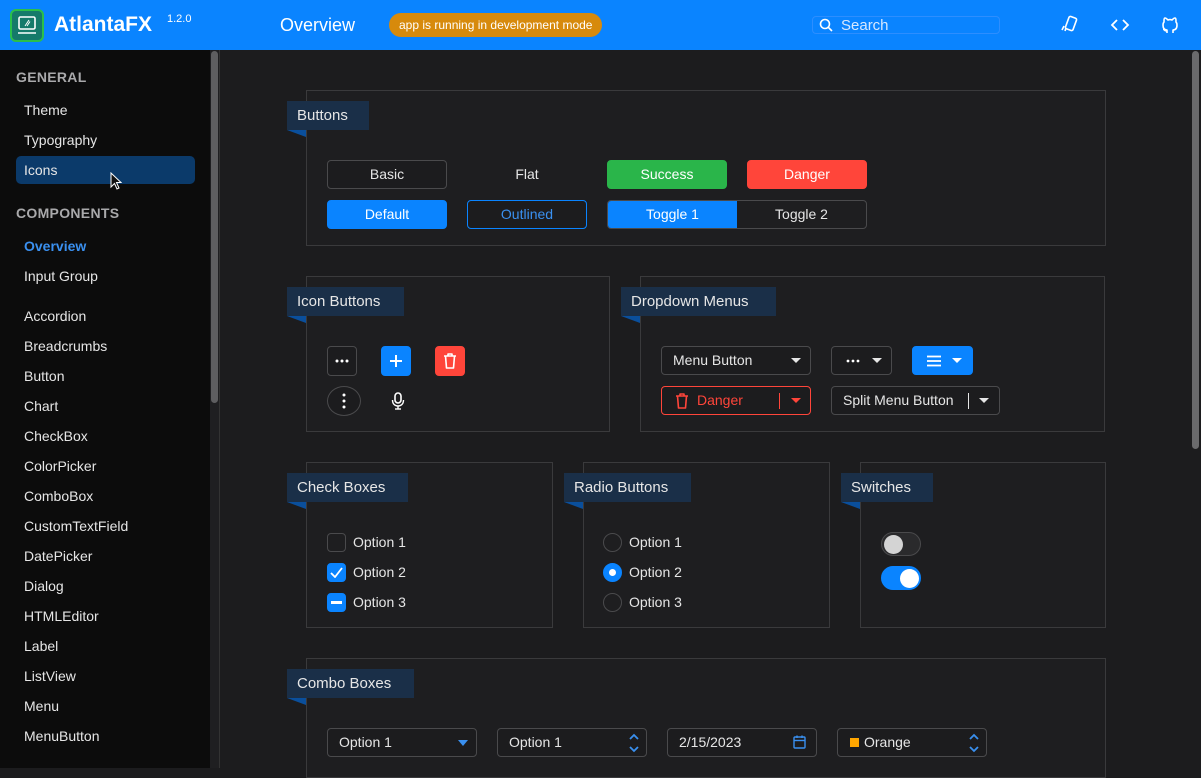 Image resolution: width=1201 pixels, height=778 pixels. I want to click on menu-button: Menu Button, so click(736, 360).